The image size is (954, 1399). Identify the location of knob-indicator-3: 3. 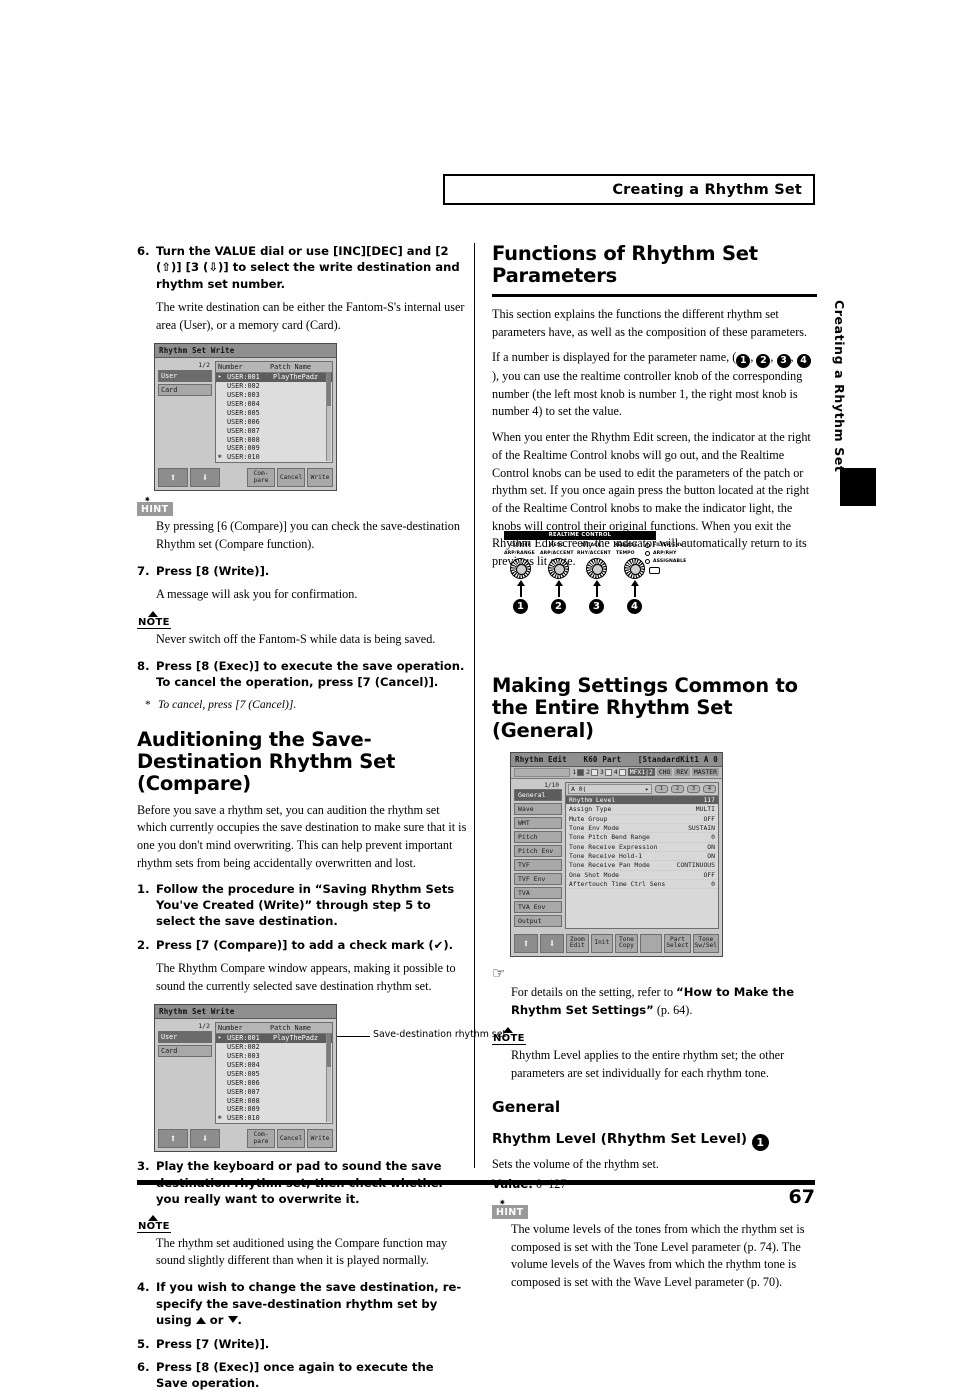
(693, 788).